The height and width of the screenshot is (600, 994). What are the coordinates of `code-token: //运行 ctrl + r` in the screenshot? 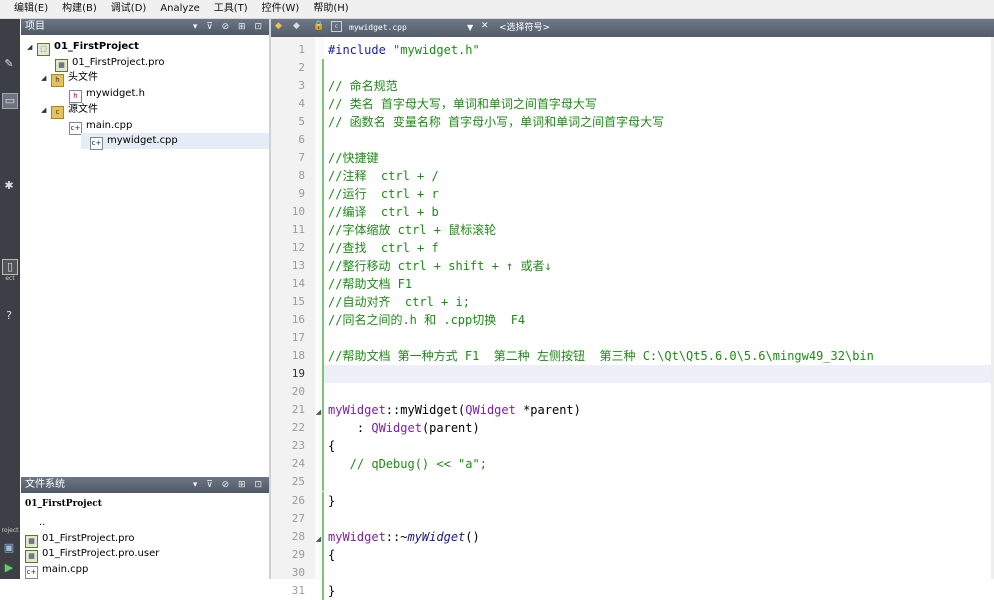 It's located at (383, 194).